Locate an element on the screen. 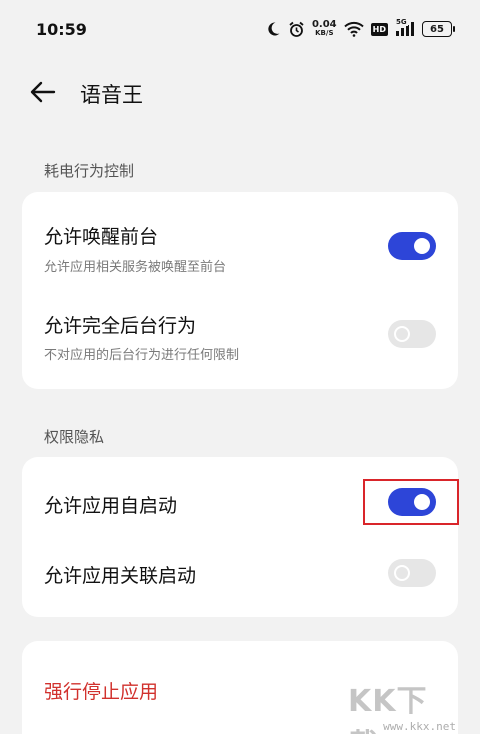  back-button is located at coordinates (43, 92).